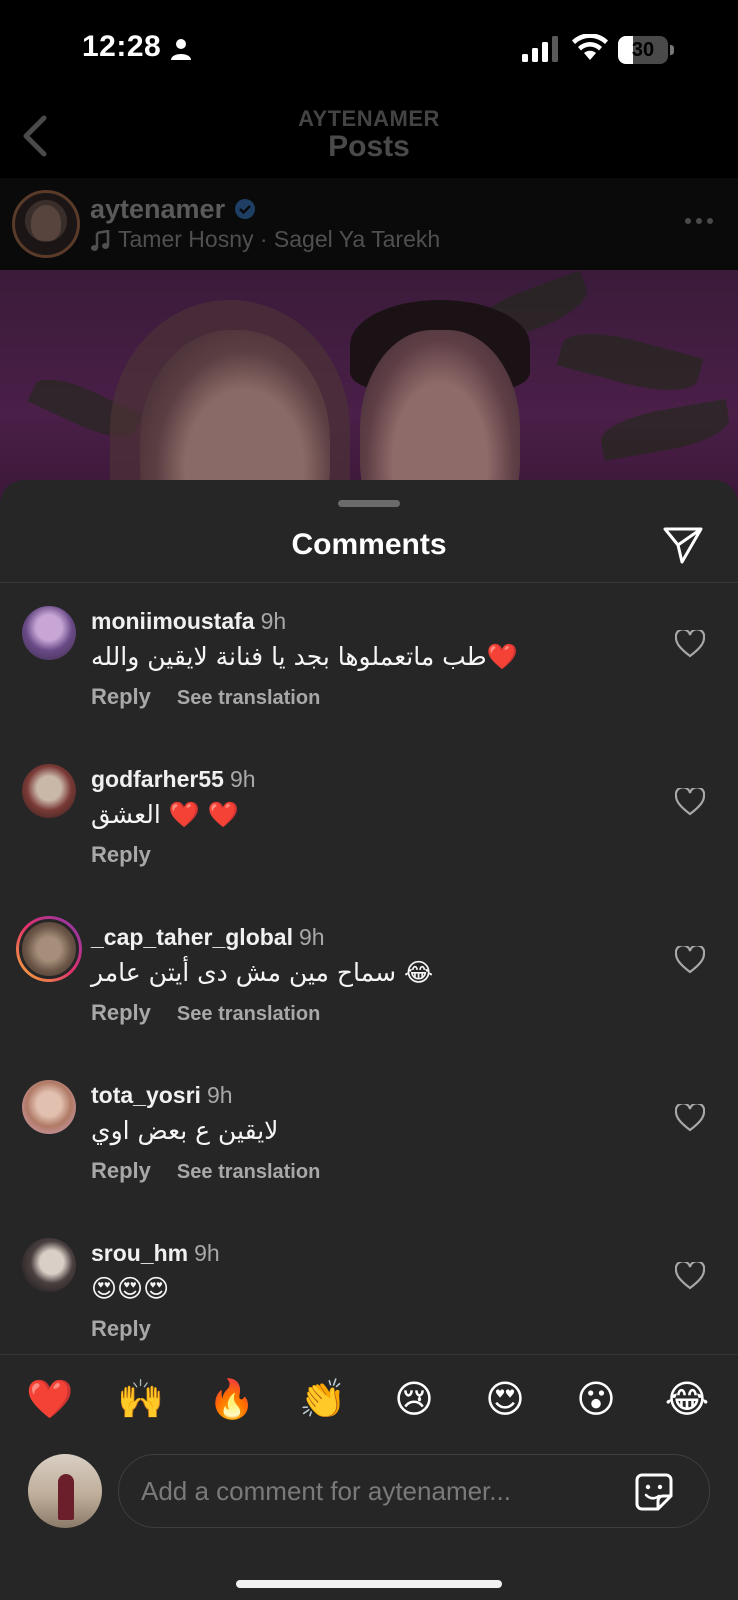  I want to click on comment-username-row: moniimoustafa 9h, so click(188, 621).